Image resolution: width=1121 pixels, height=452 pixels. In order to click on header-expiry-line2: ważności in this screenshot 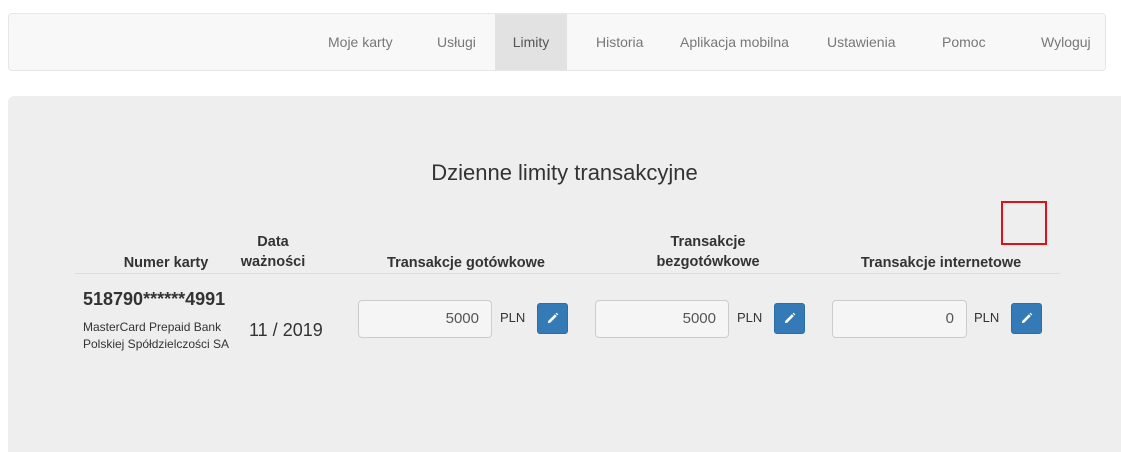, I will do `click(273, 262)`.